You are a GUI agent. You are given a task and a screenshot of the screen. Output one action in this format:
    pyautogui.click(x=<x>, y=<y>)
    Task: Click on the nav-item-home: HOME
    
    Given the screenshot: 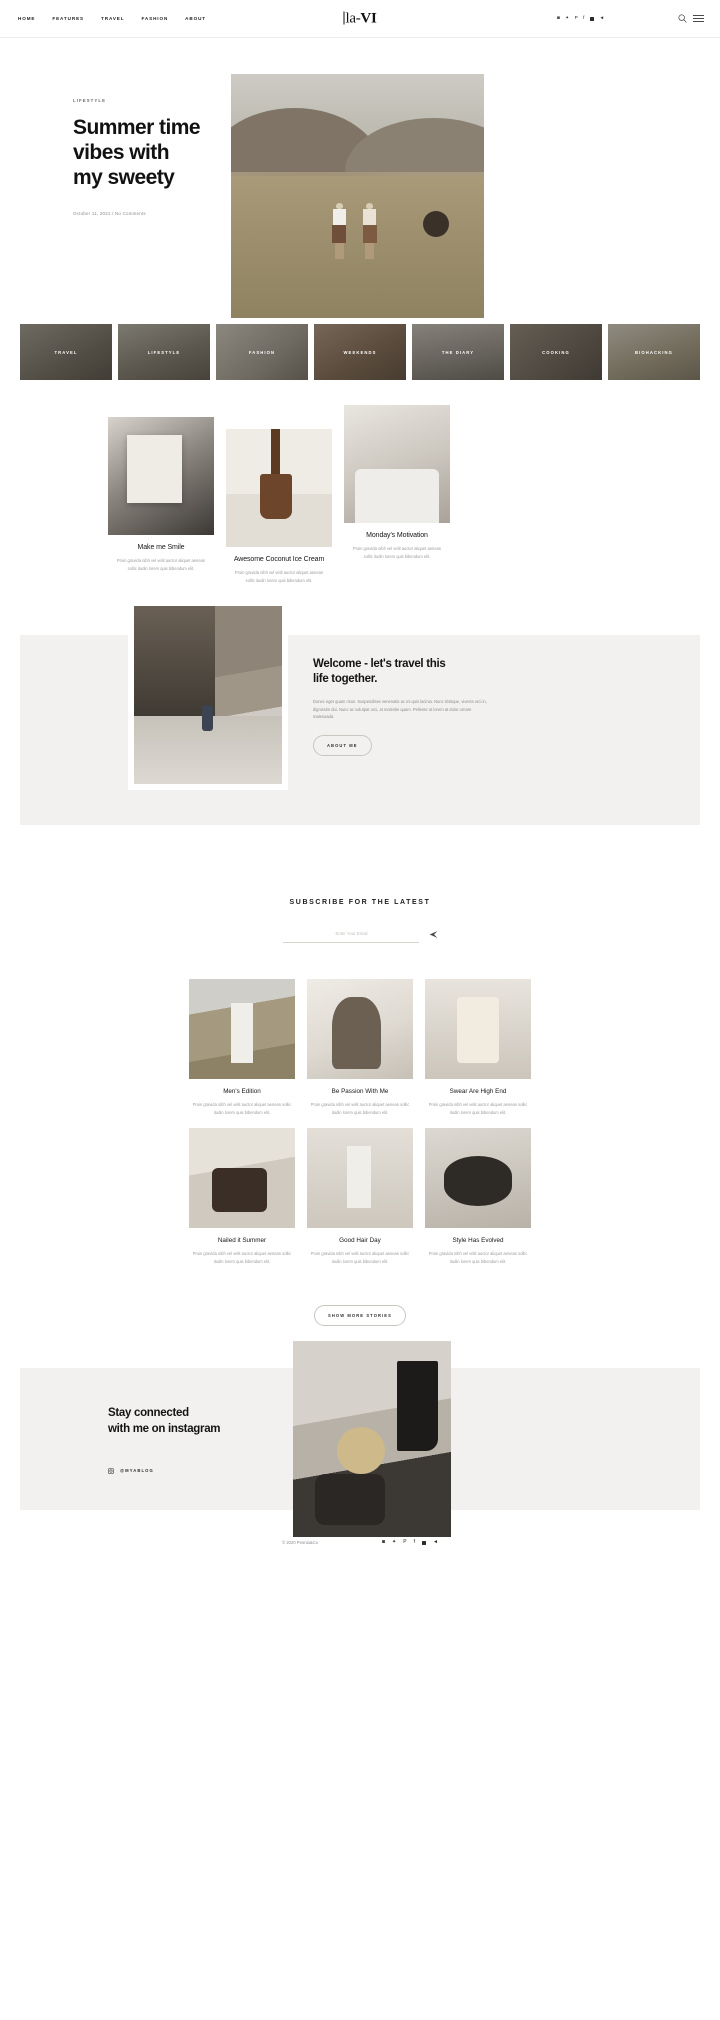 What is the action you would take?
    pyautogui.click(x=26, y=18)
    